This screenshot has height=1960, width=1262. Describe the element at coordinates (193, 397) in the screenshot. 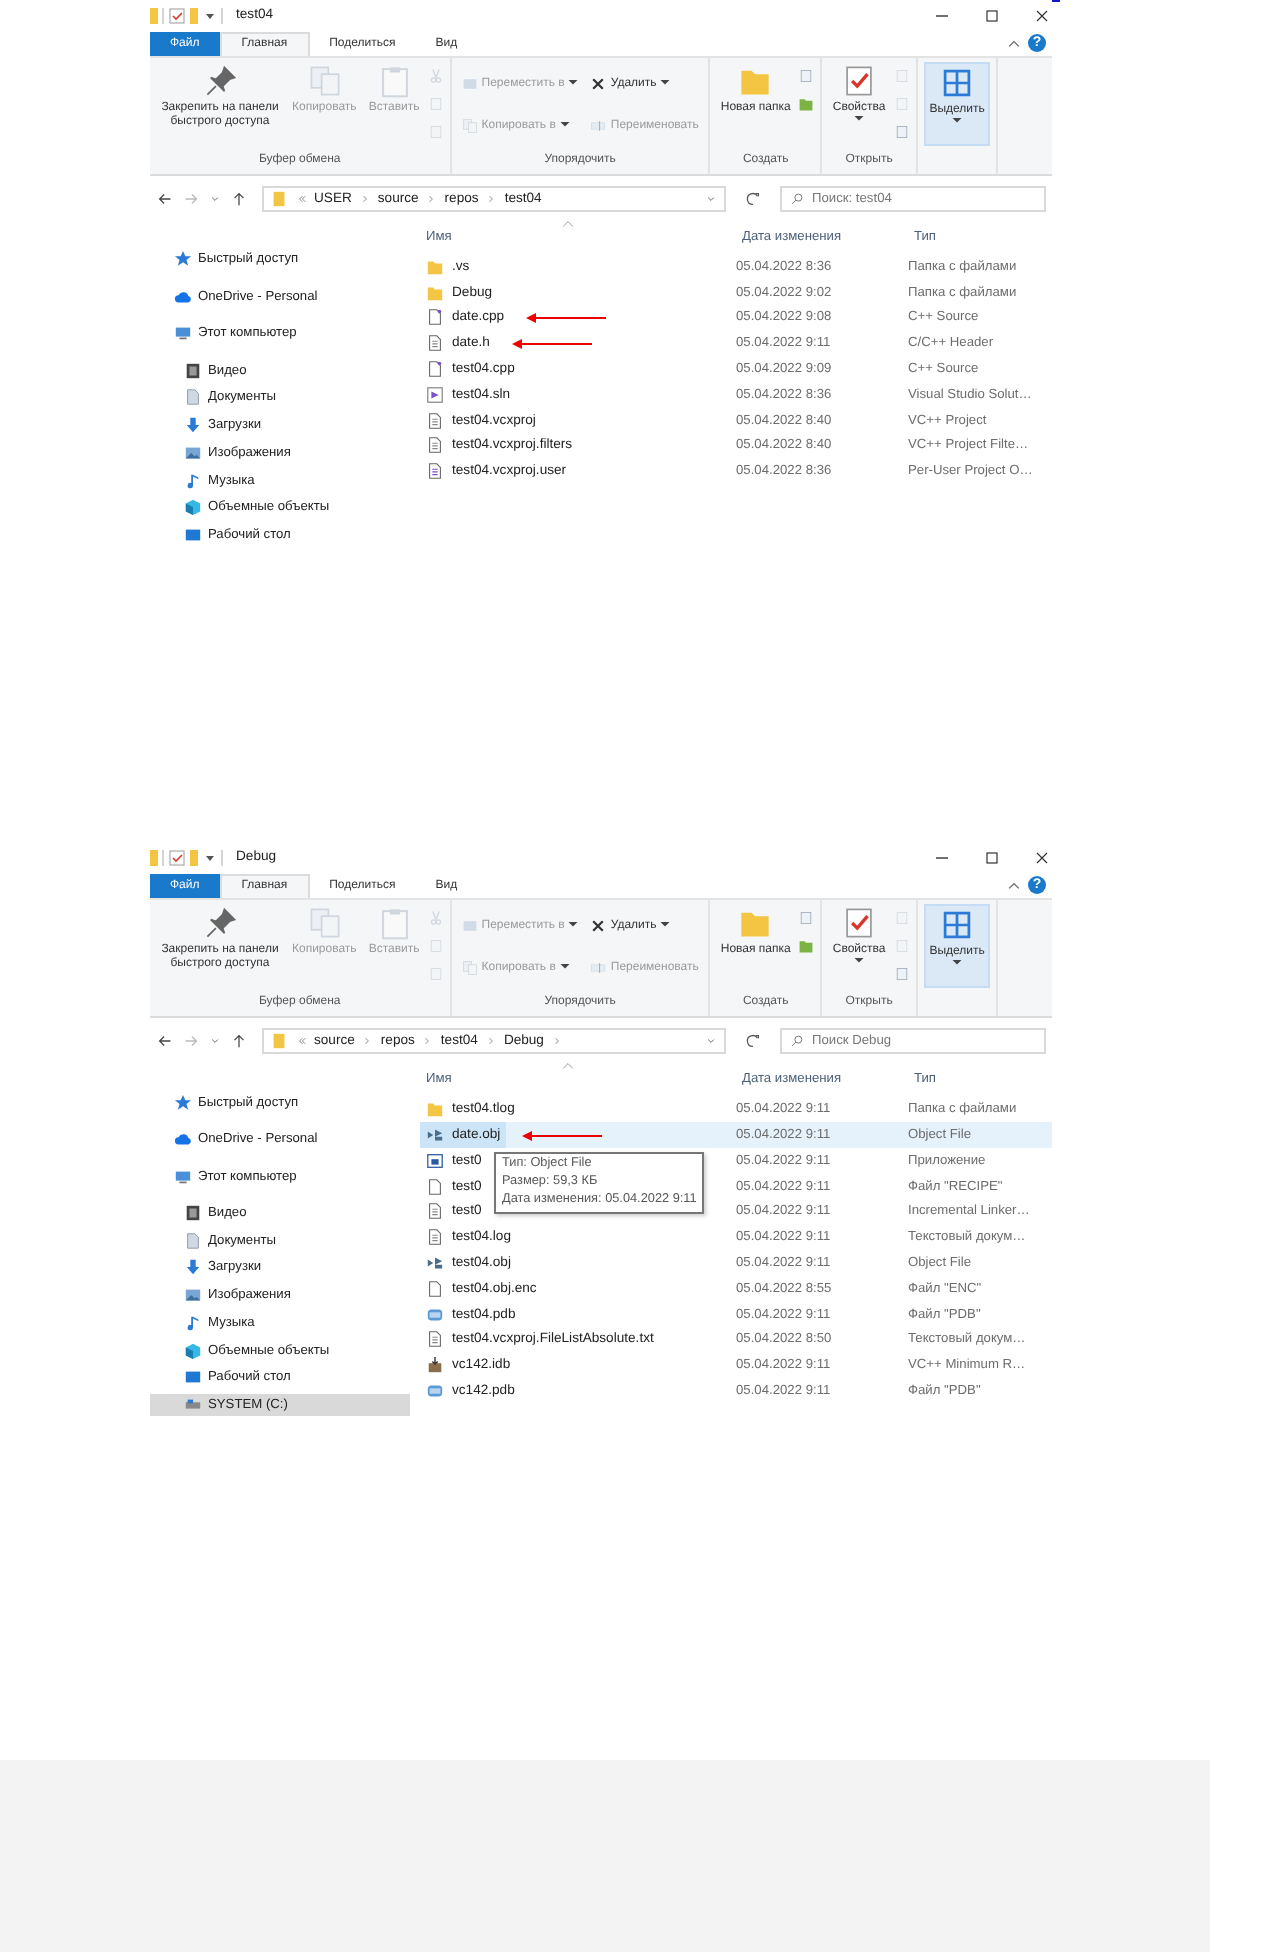

I see `document-icon` at that location.